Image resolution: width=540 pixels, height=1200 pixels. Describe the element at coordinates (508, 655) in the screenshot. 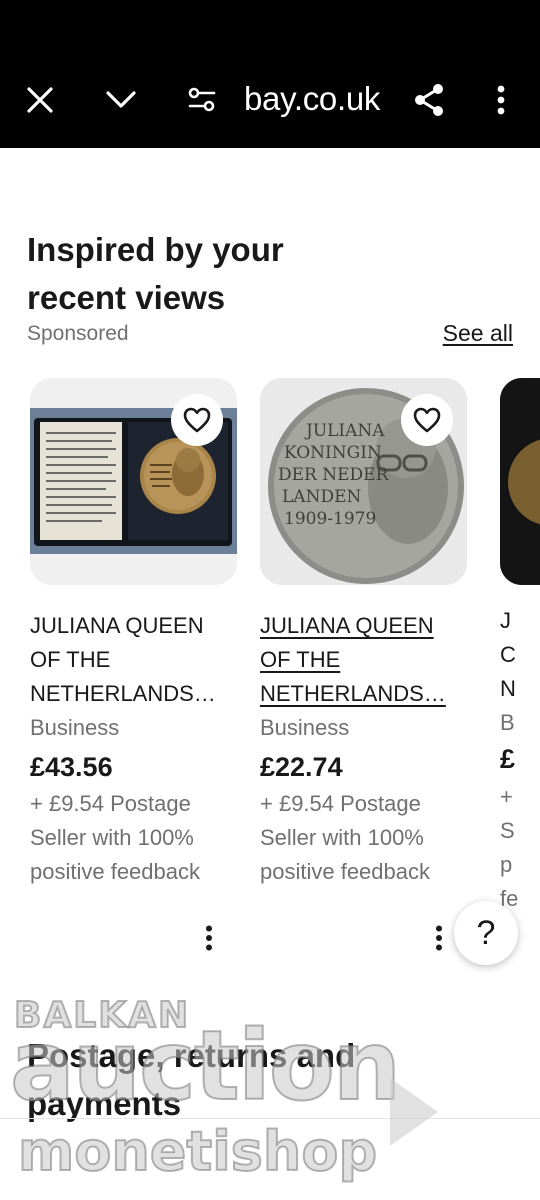

I see `peek-title: C` at that location.